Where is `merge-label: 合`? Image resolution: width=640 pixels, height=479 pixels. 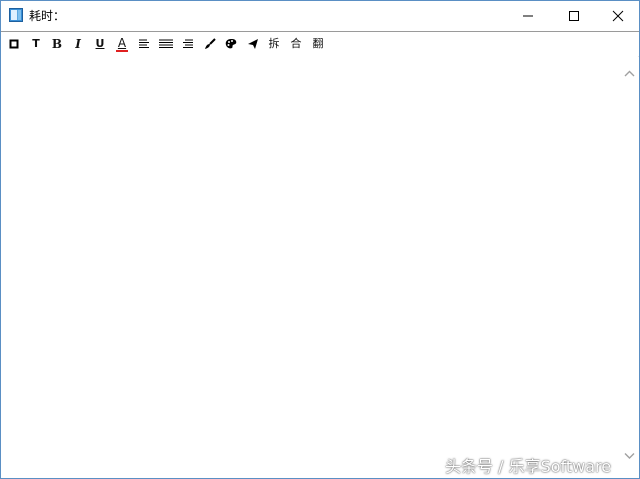 merge-label: 合 is located at coordinates (296, 43).